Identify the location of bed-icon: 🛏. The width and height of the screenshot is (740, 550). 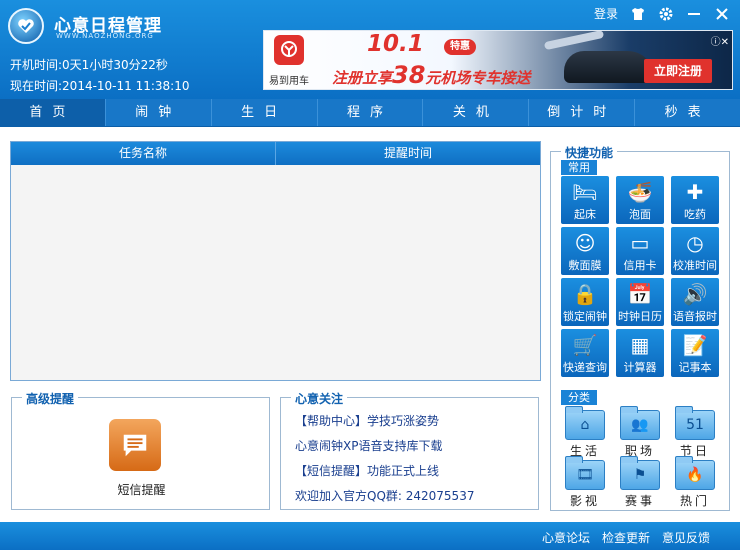
(585, 192).